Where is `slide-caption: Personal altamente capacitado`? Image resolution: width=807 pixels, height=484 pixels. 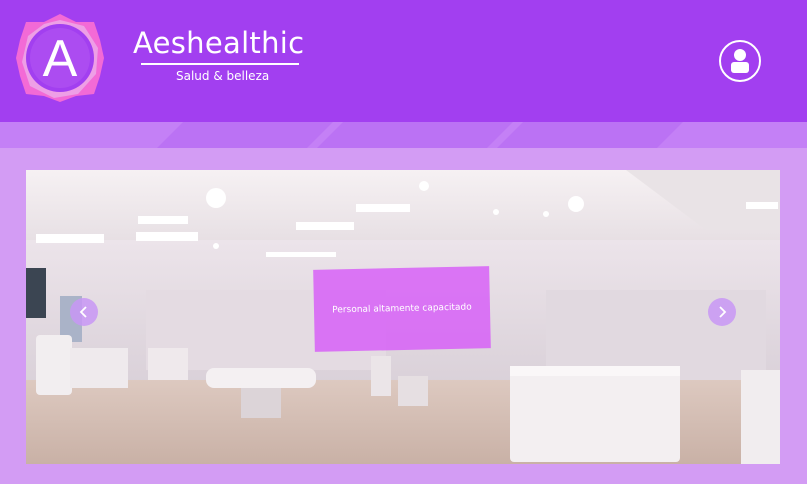 slide-caption: Personal altamente capacitado is located at coordinates (402, 309).